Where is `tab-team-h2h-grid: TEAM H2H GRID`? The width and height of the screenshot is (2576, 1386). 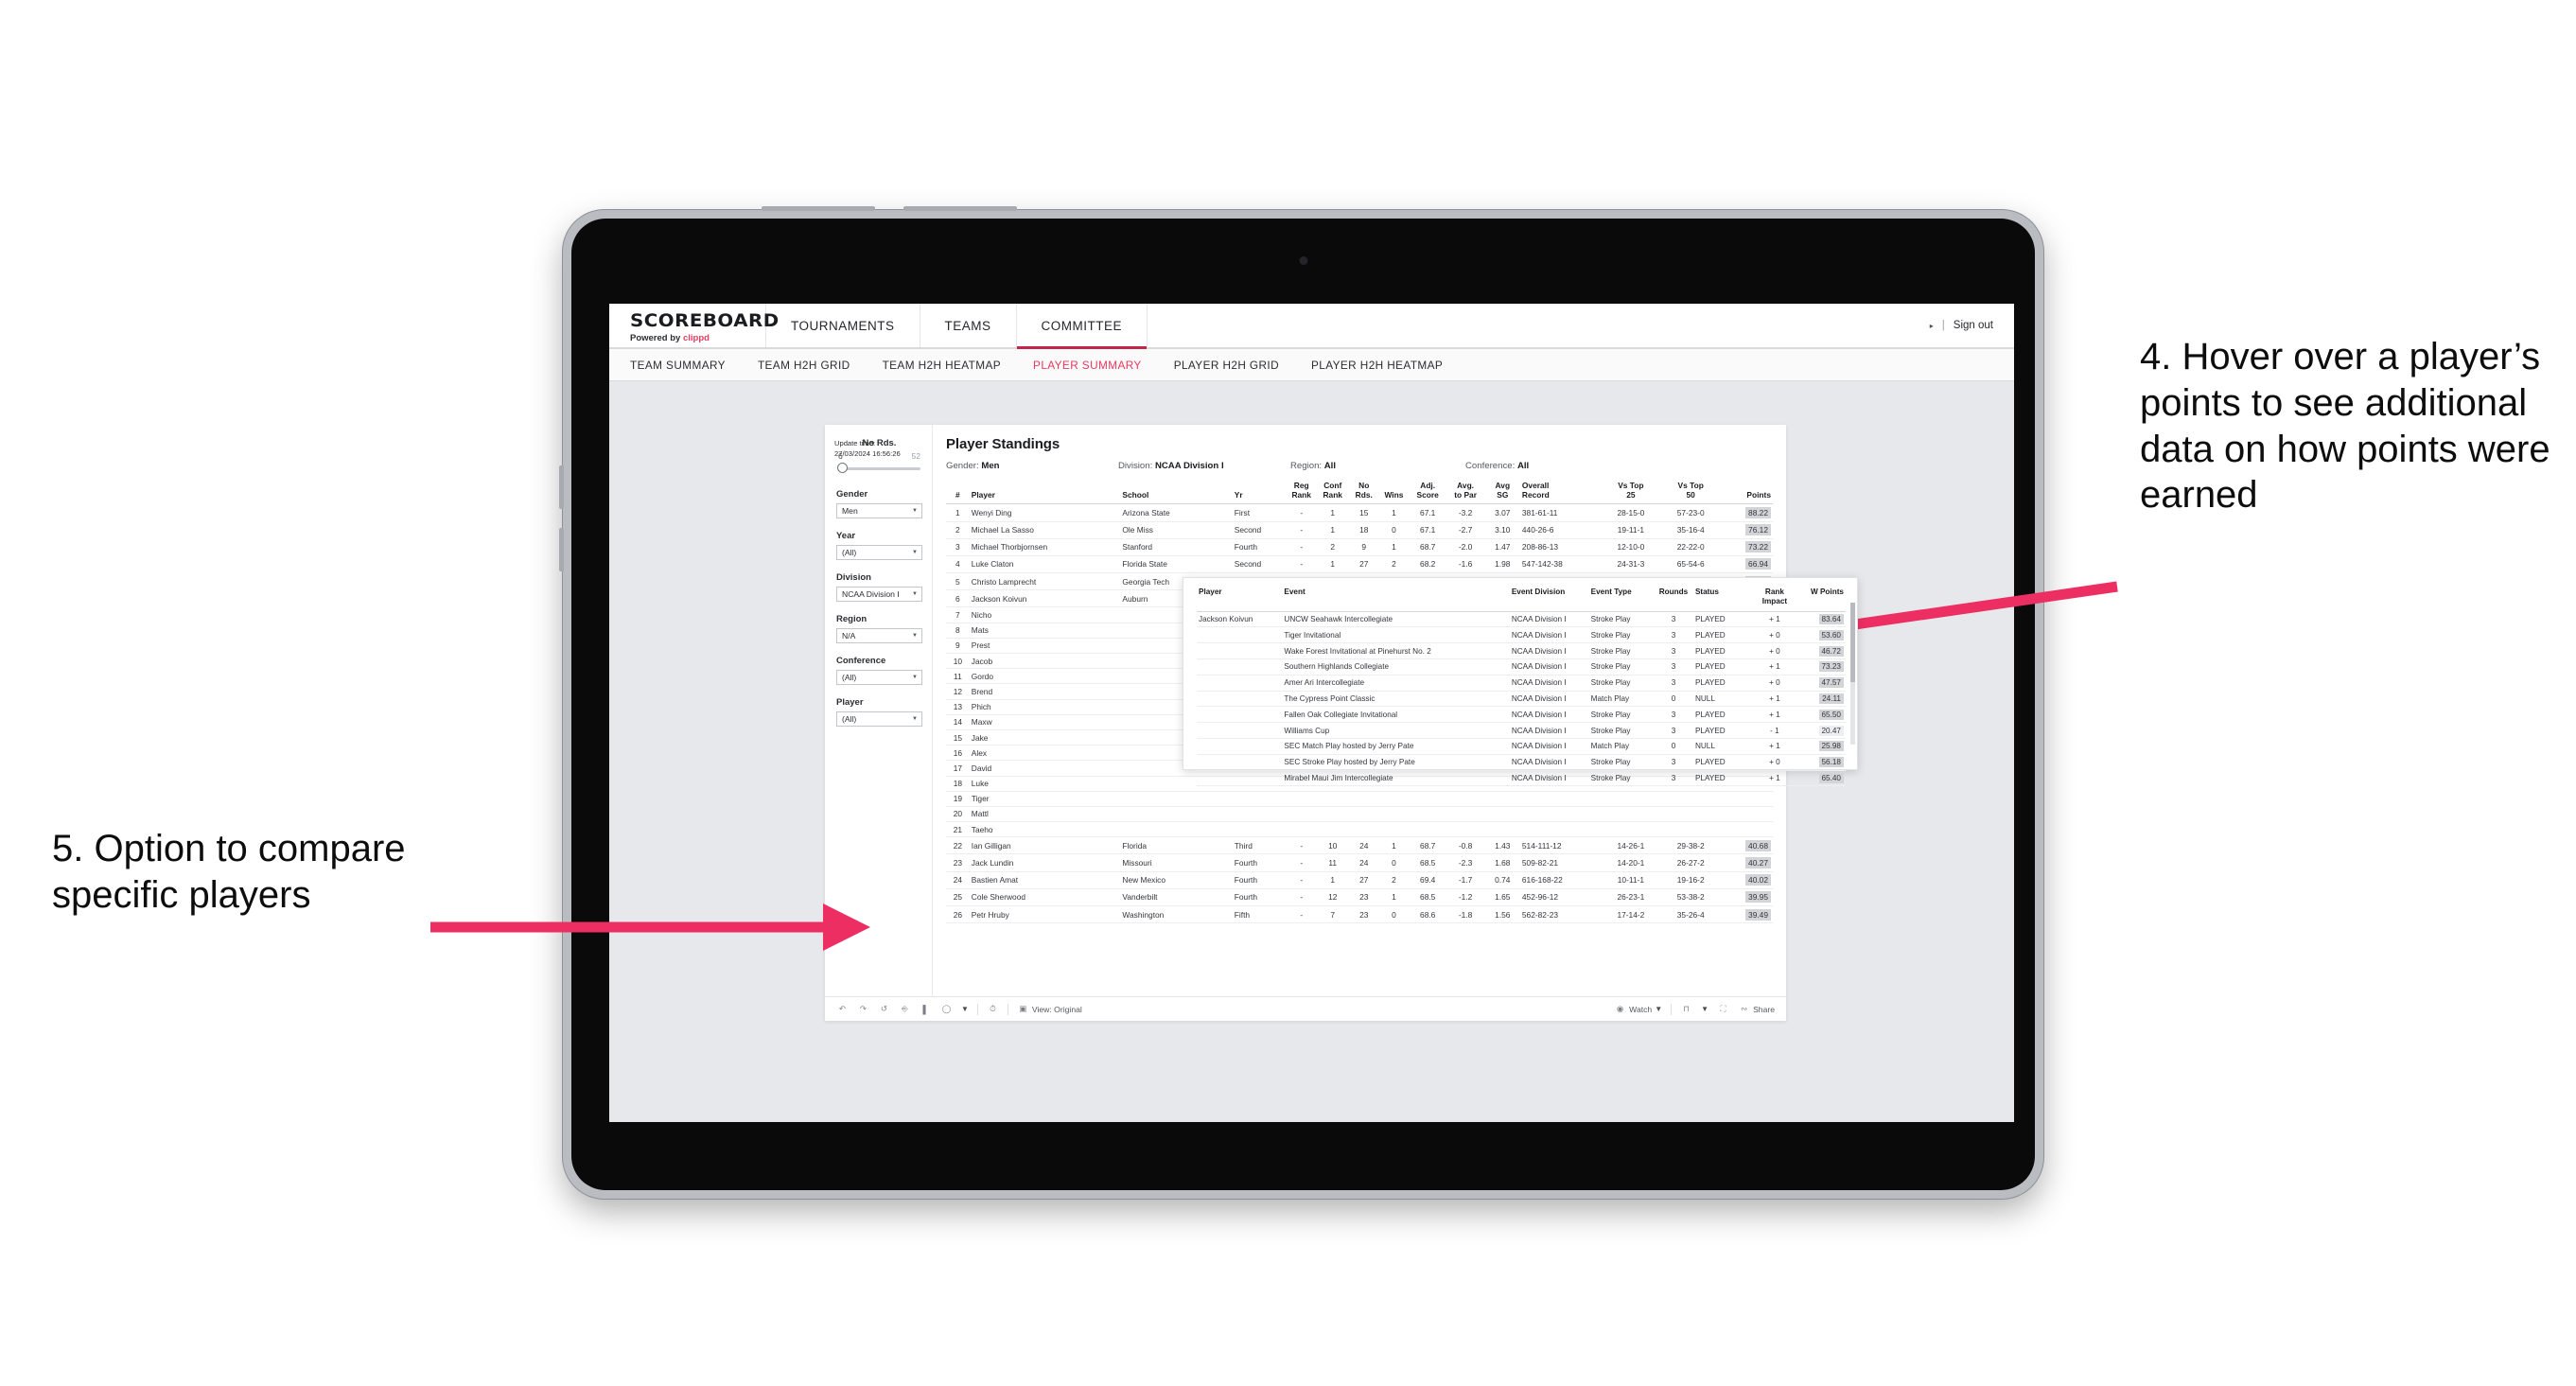
tab-team-h2h-grid: TEAM H2H GRID is located at coordinates (815, 365).